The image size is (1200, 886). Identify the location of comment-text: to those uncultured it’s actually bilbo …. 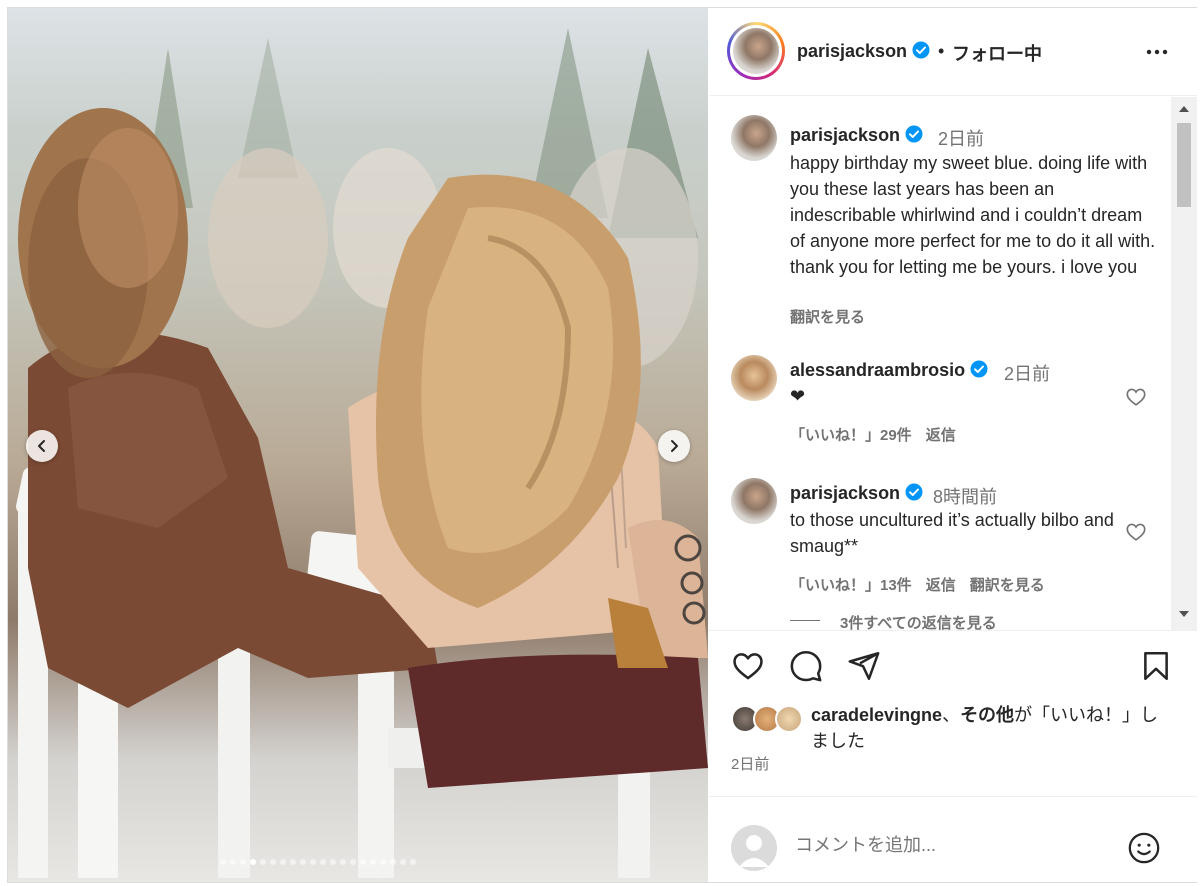
(952, 533).